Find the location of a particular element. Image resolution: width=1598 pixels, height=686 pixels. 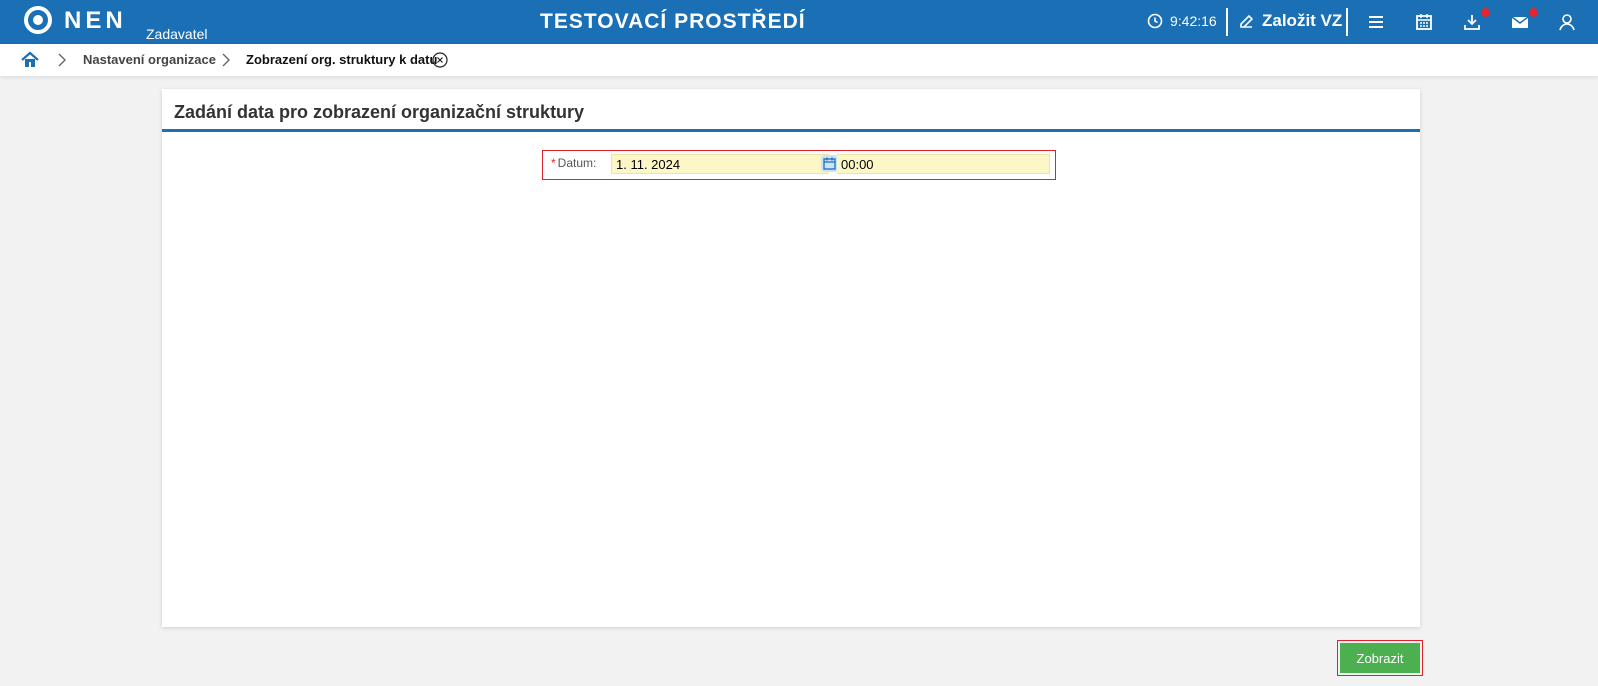

home-icon is located at coordinates (30, 60).